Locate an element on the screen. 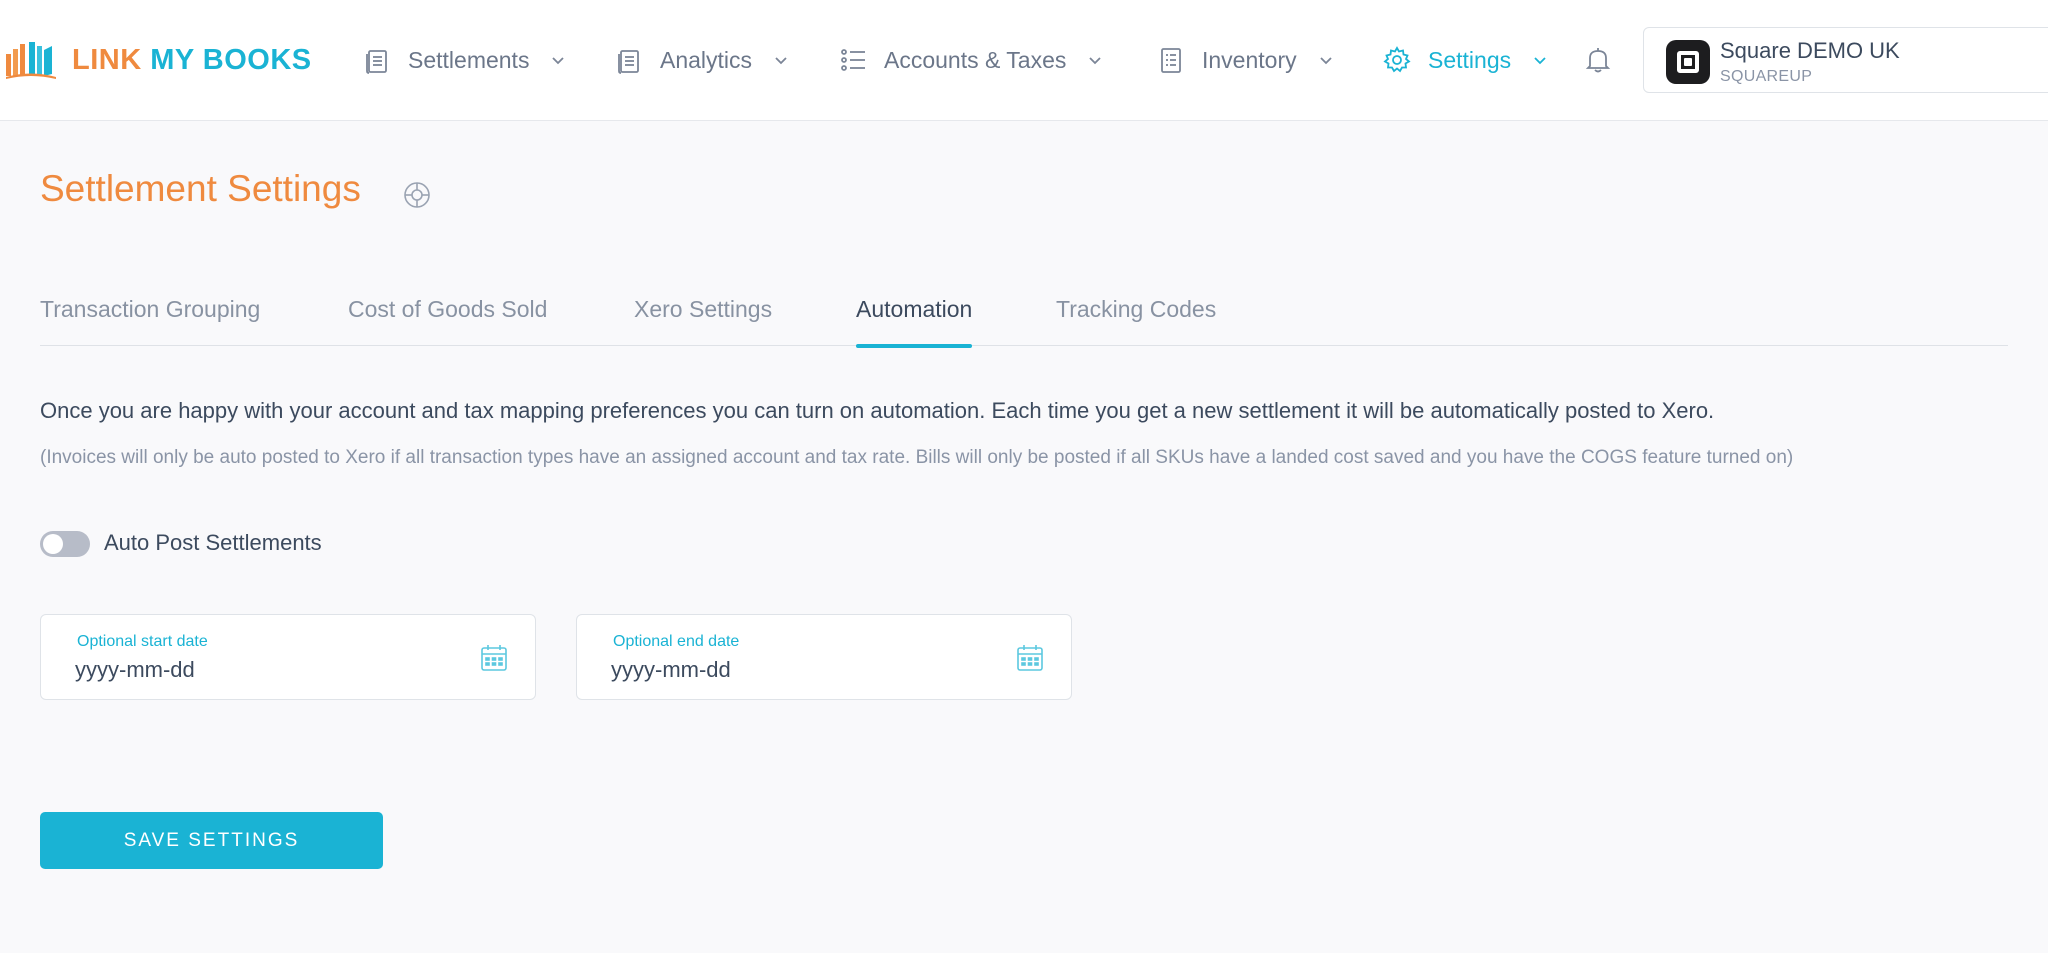 Image resolution: width=2048 pixels, height=953 pixels. nav-settlements: Settlements is located at coordinates (464, 60).